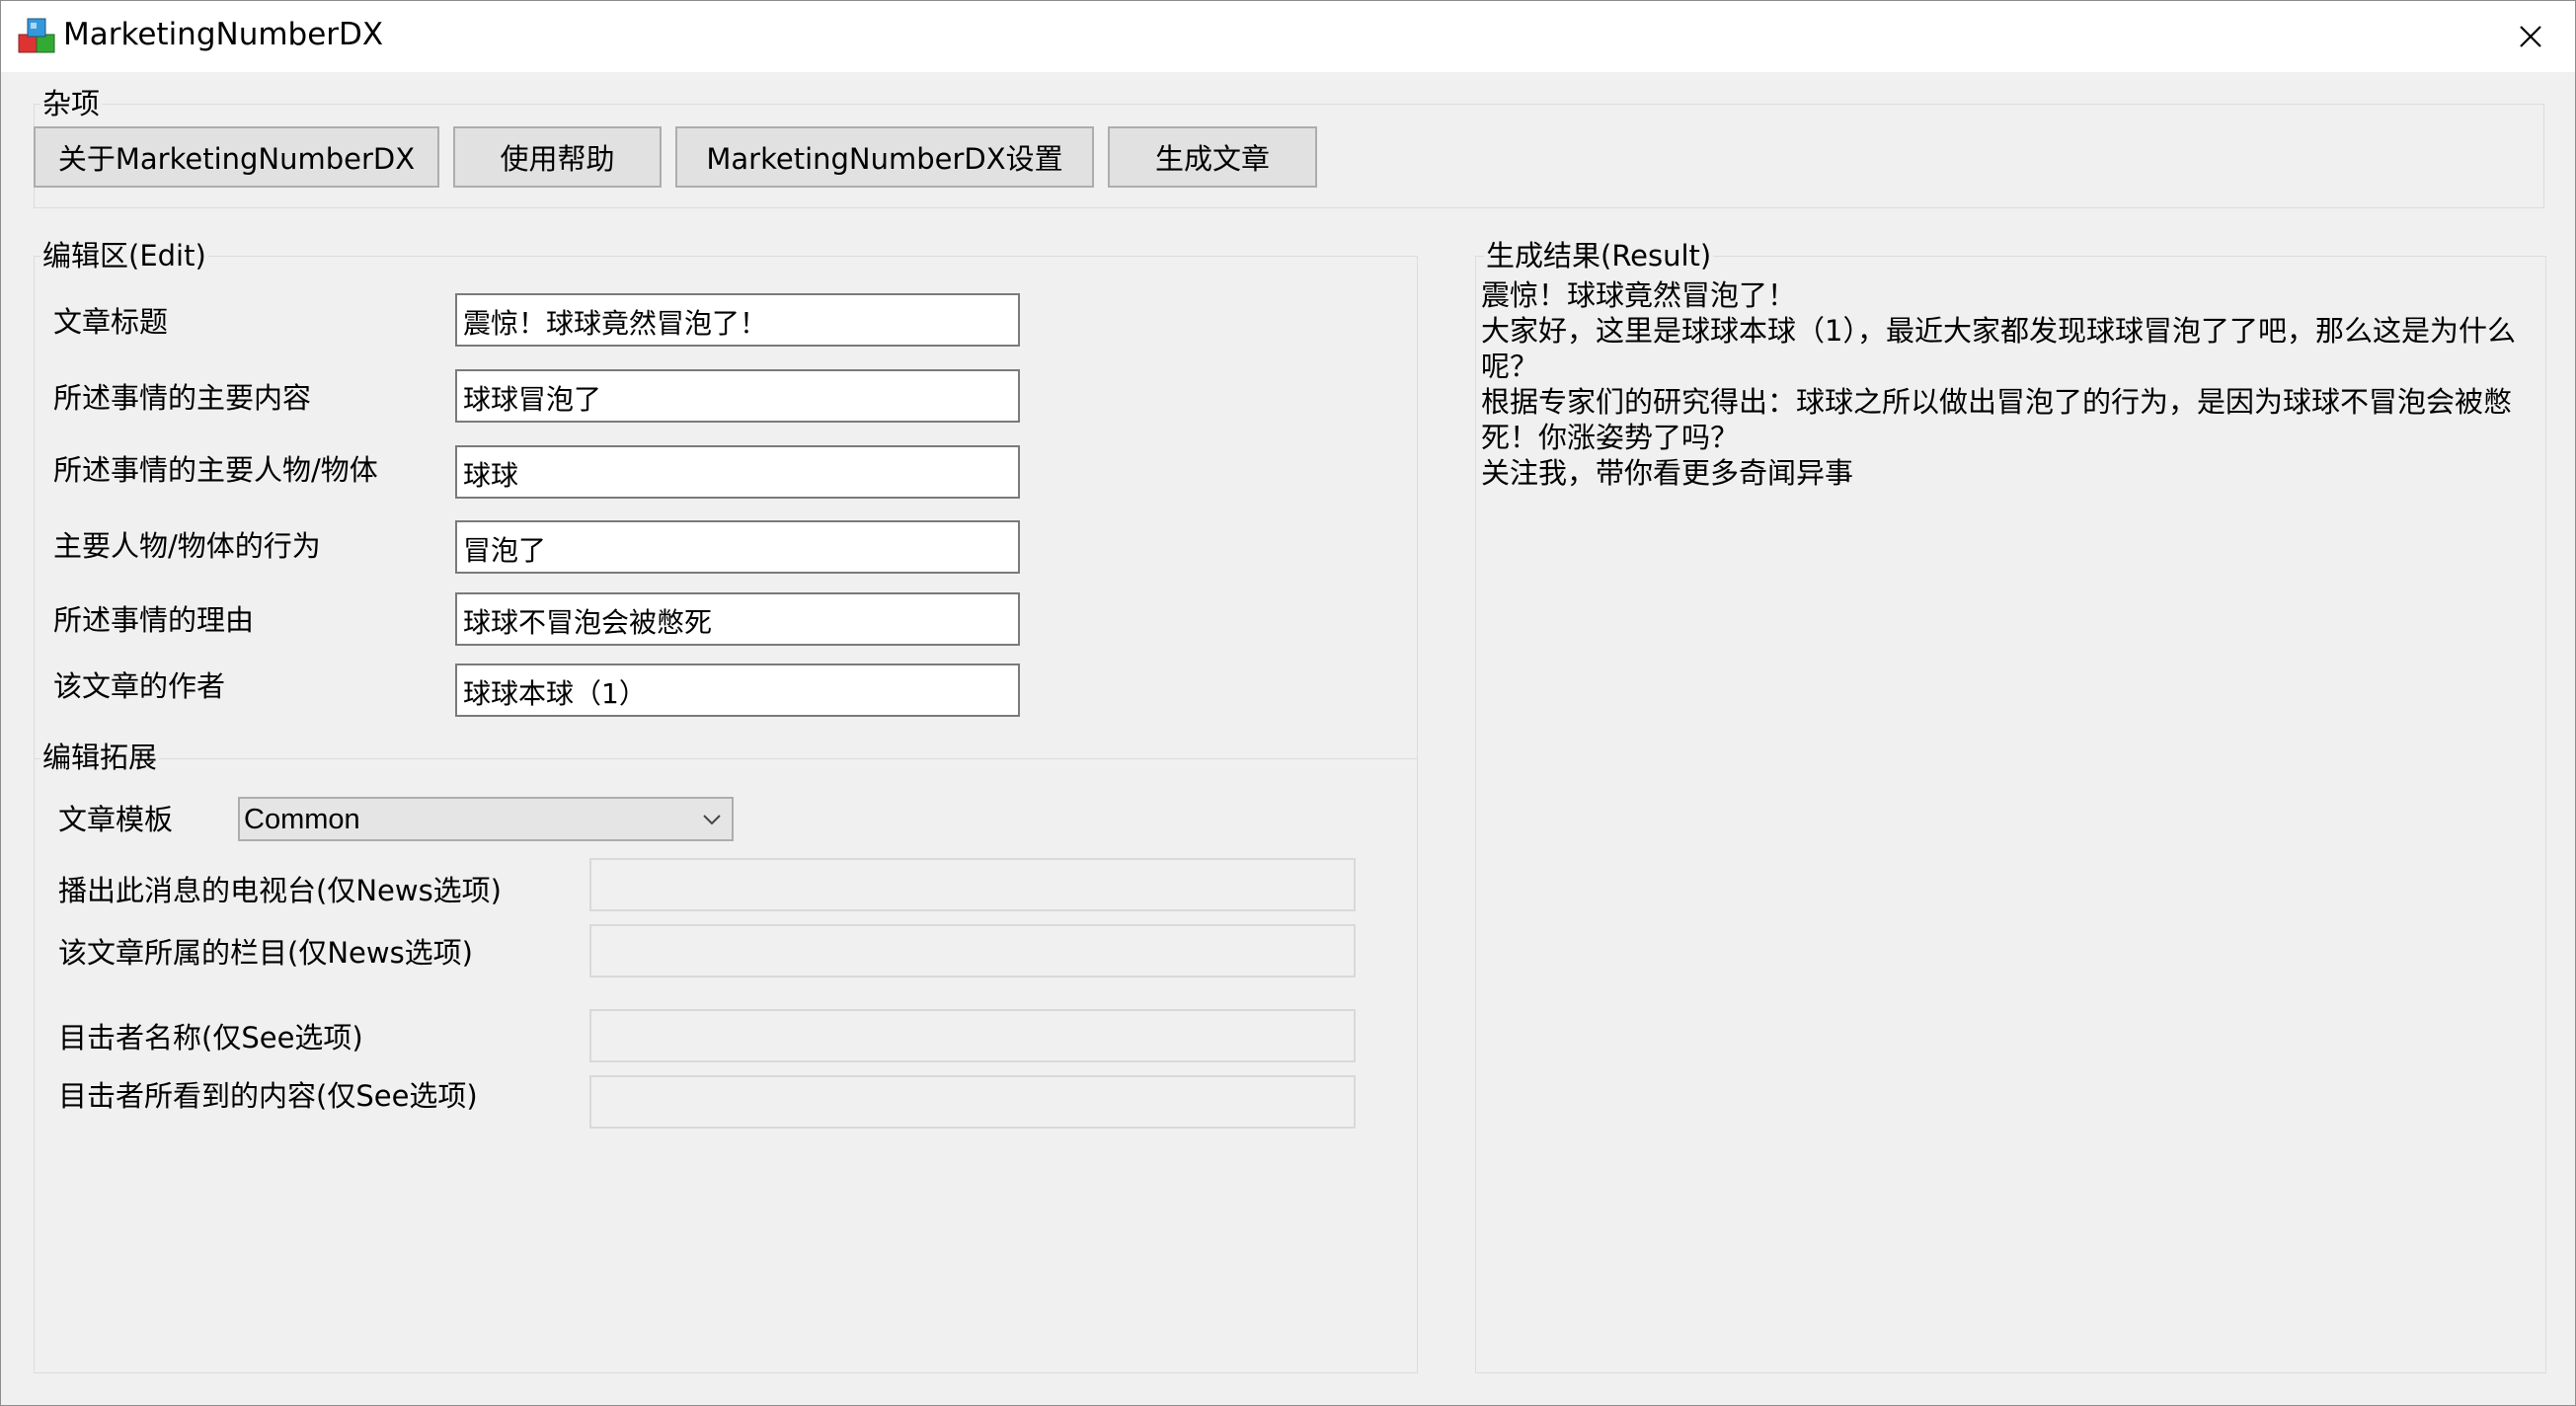 The height and width of the screenshot is (1406, 2576). What do you see at coordinates (1998, 348) in the screenshot?
I see `result-line: 大家好，这里是球球本球（1），最近大家都发现球球冒泡了了吧，那么这是为什么呢？` at bounding box center [1998, 348].